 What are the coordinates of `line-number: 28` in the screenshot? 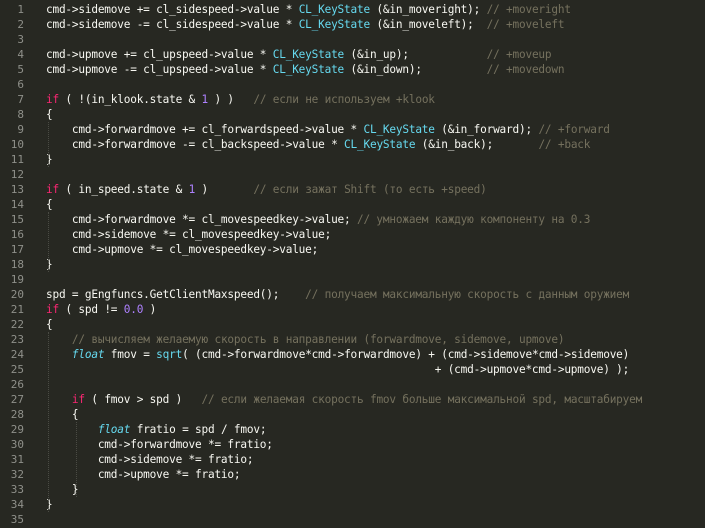 It's located at (17, 414).